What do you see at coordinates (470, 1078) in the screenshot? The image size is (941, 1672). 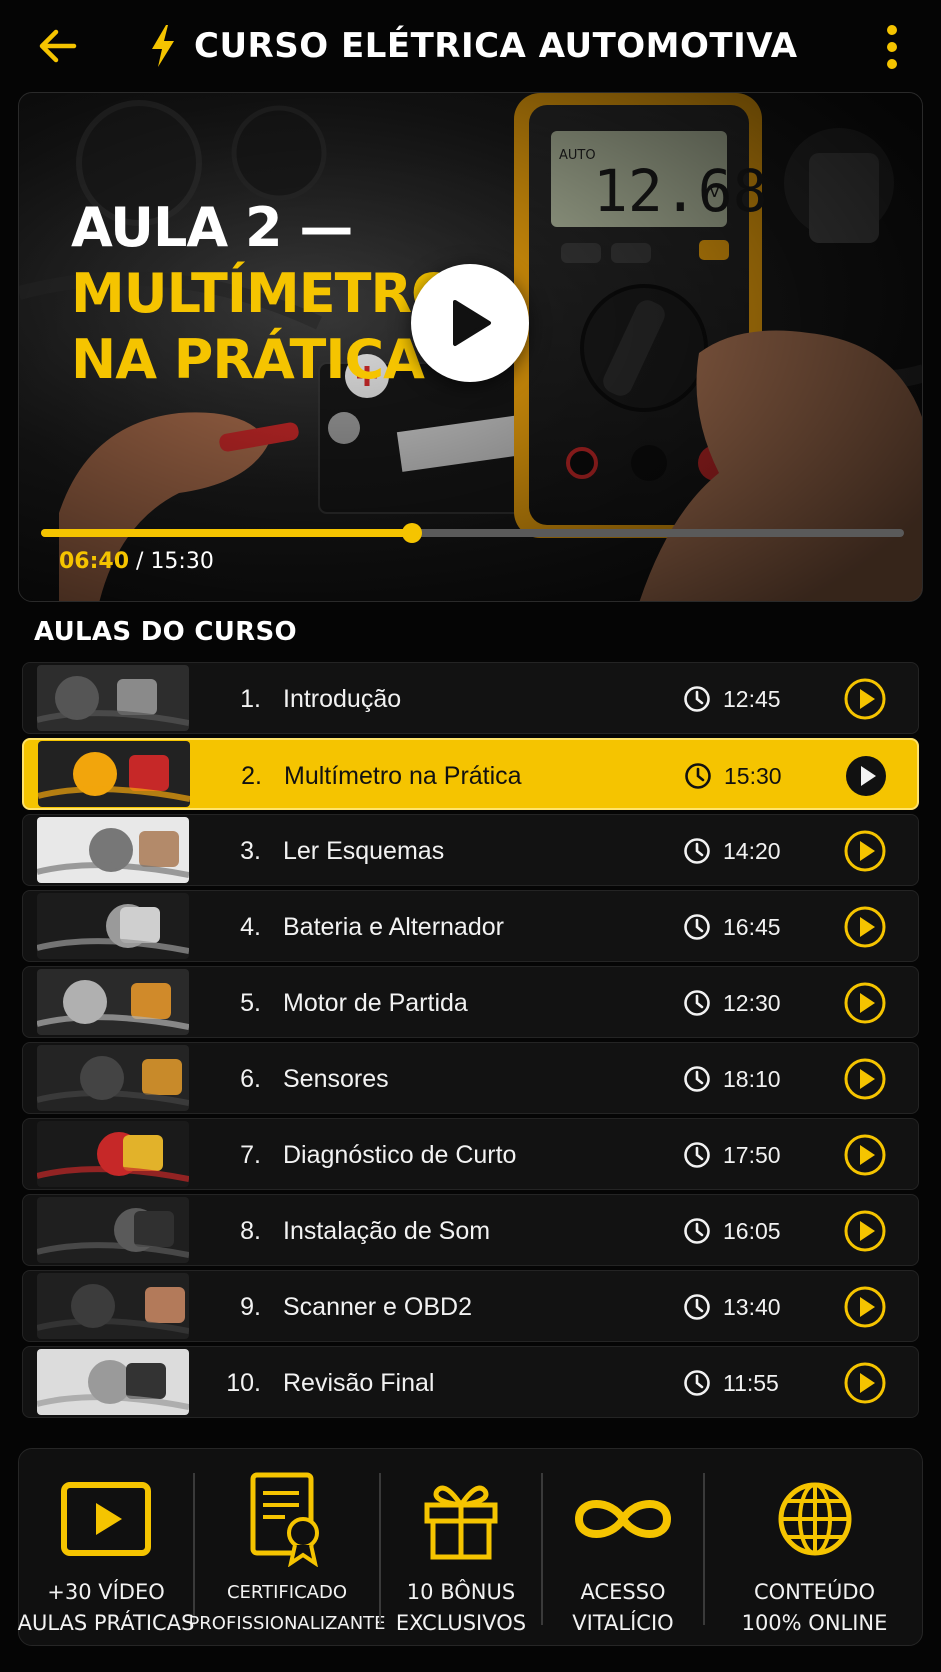 I see `lesson-row: 6. Sensores 18:10` at bounding box center [470, 1078].